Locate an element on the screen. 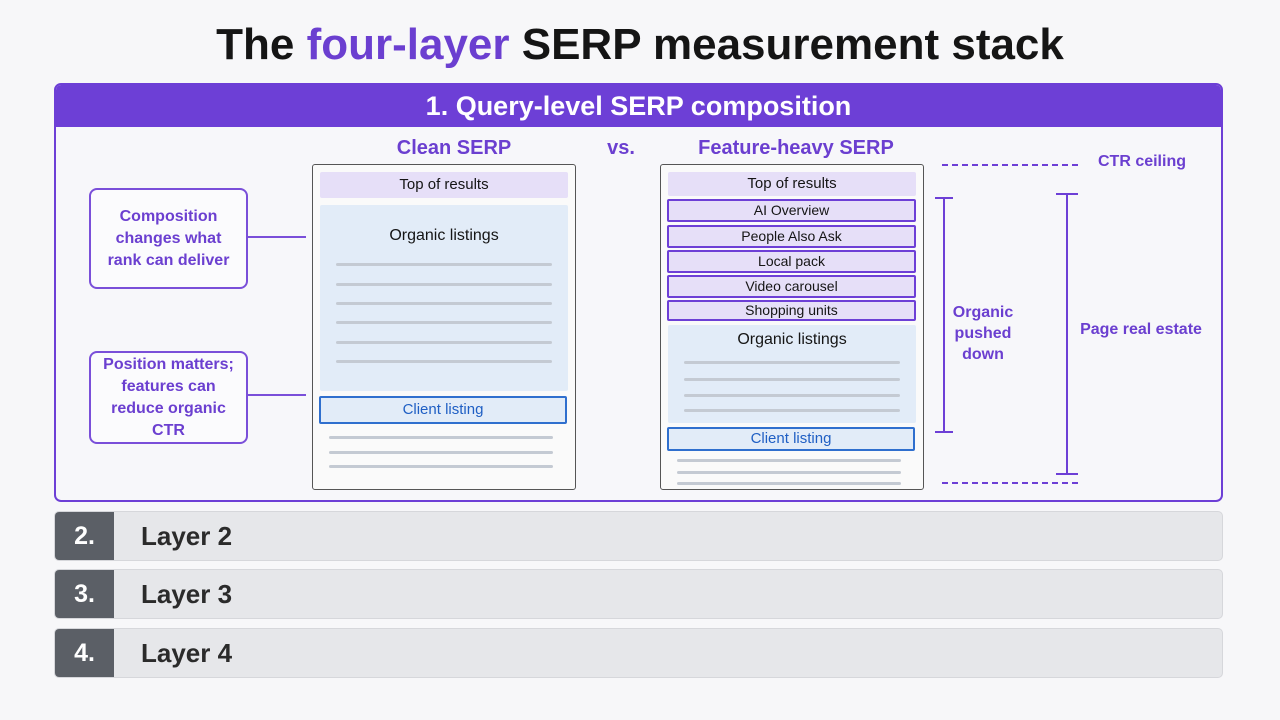 The image size is (1280, 720). feature-ai-overview: AI Overview is located at coordinates (791, 210).